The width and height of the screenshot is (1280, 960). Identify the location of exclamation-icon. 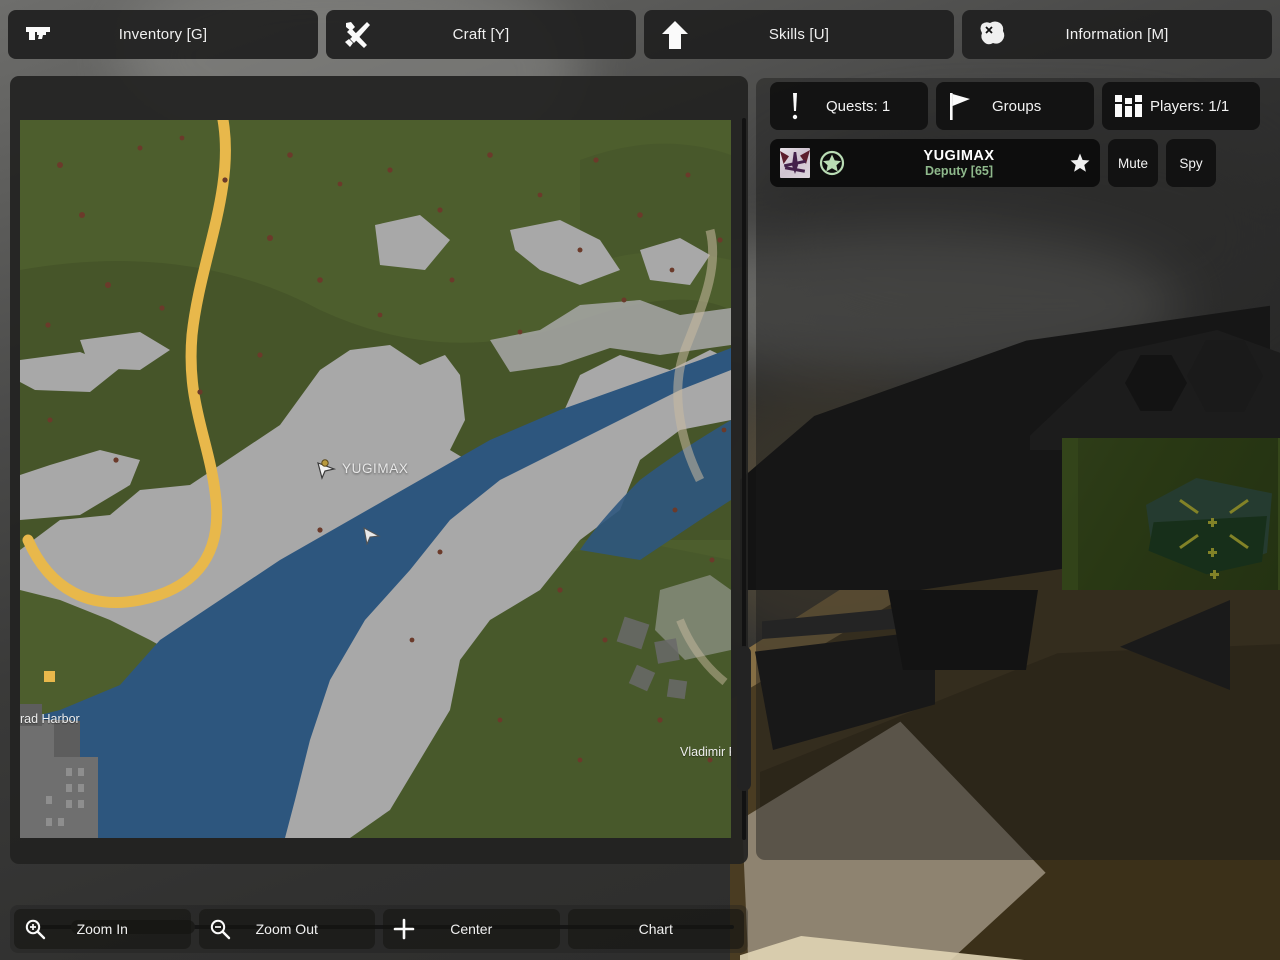
(795, 106).